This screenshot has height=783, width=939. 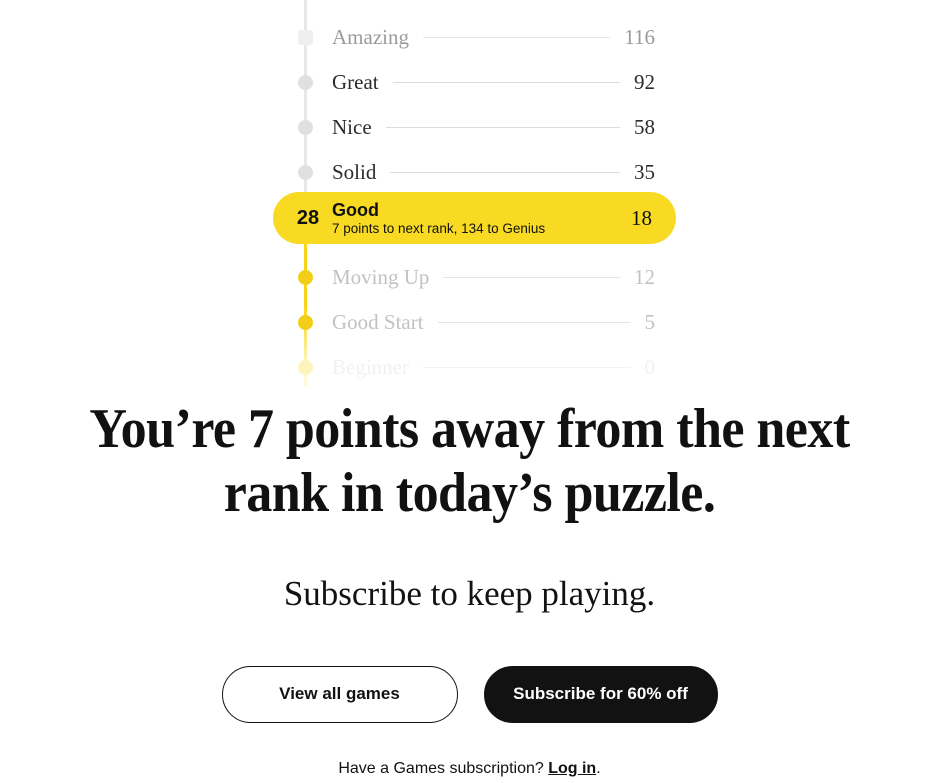 I want to click on rank-row: Solid 35, so click(x=474, y=172).